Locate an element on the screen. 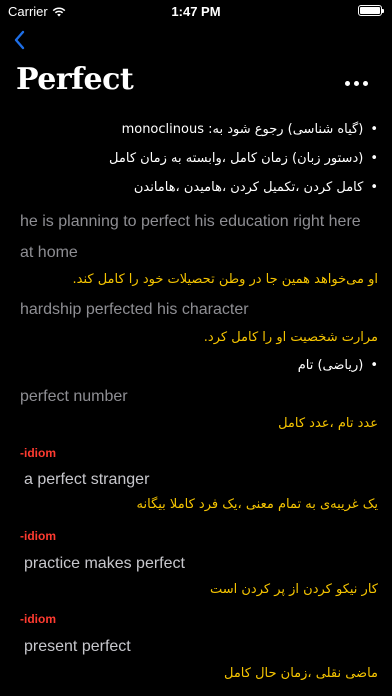 The height and width of the screenshot is (696, 392). sense-item: • (گیاه شناسی) رجوع شود به: monoclinous is located at coordinates (250, 129).